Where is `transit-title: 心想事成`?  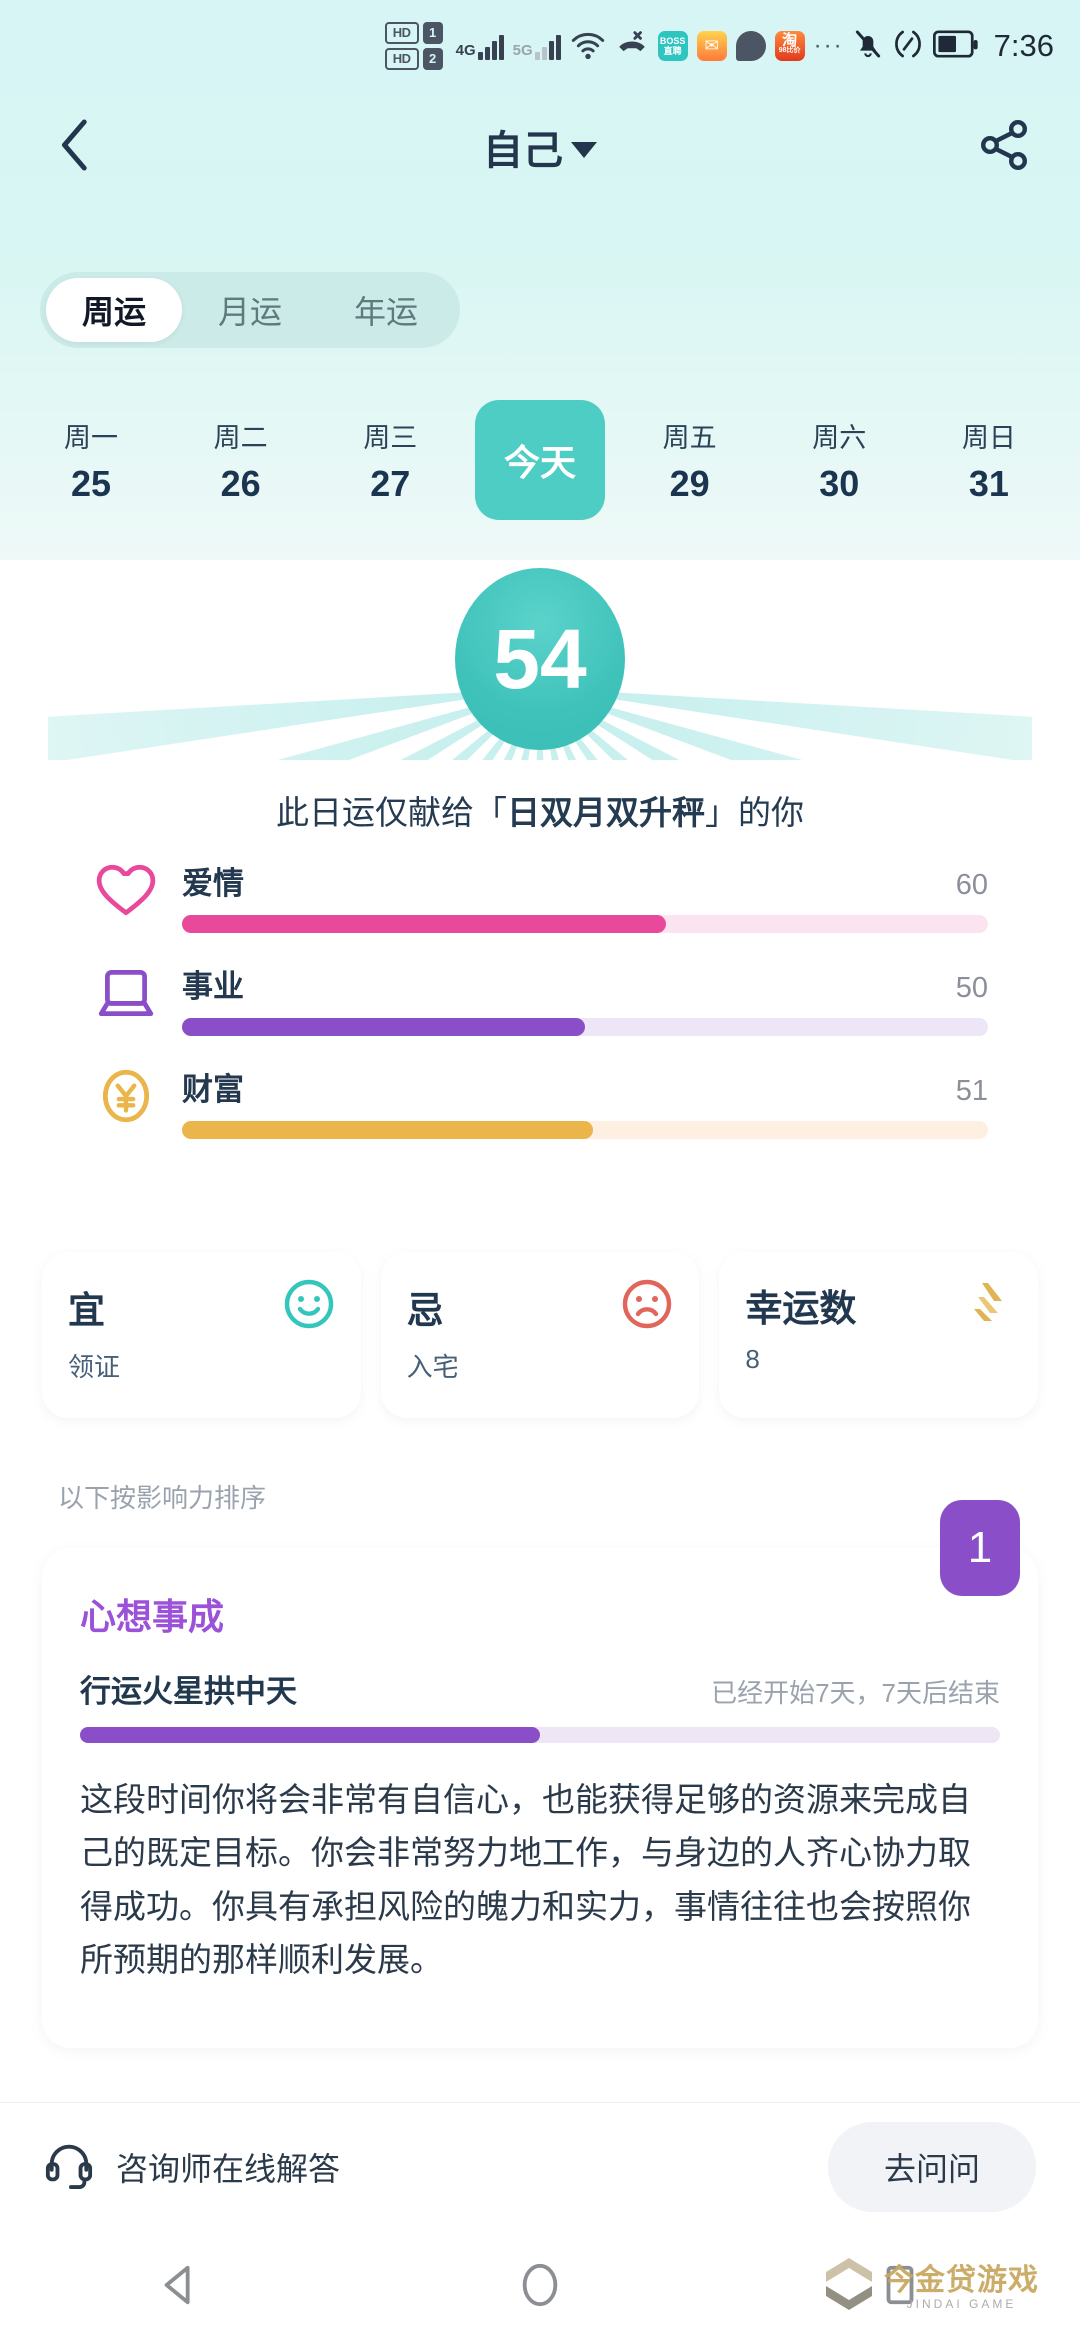 transit-title: 心想事成 is located at coordinates (152, 1616).